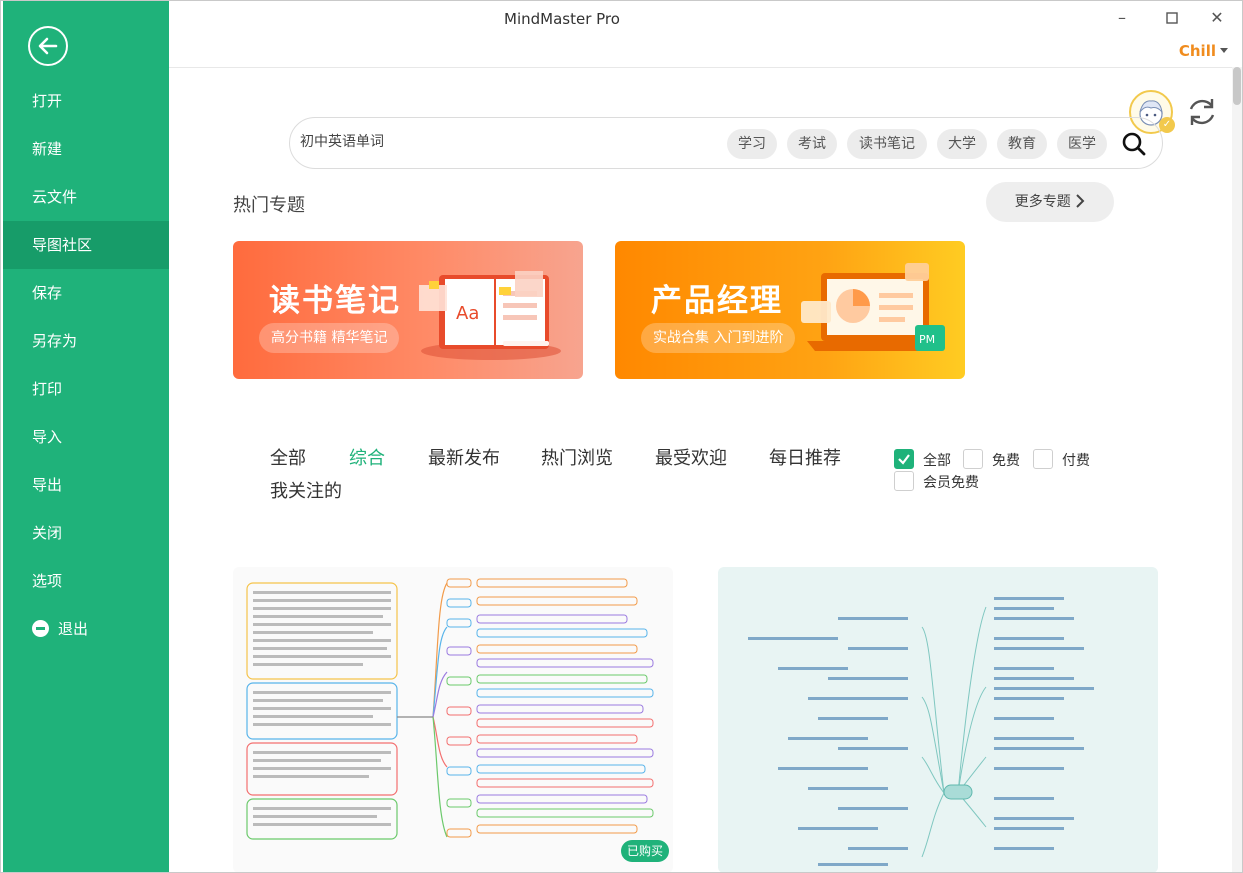 The width and height of the screenshot is (1243, 873). I want to click on banner-title: 读书笔记, so click(335, 301).